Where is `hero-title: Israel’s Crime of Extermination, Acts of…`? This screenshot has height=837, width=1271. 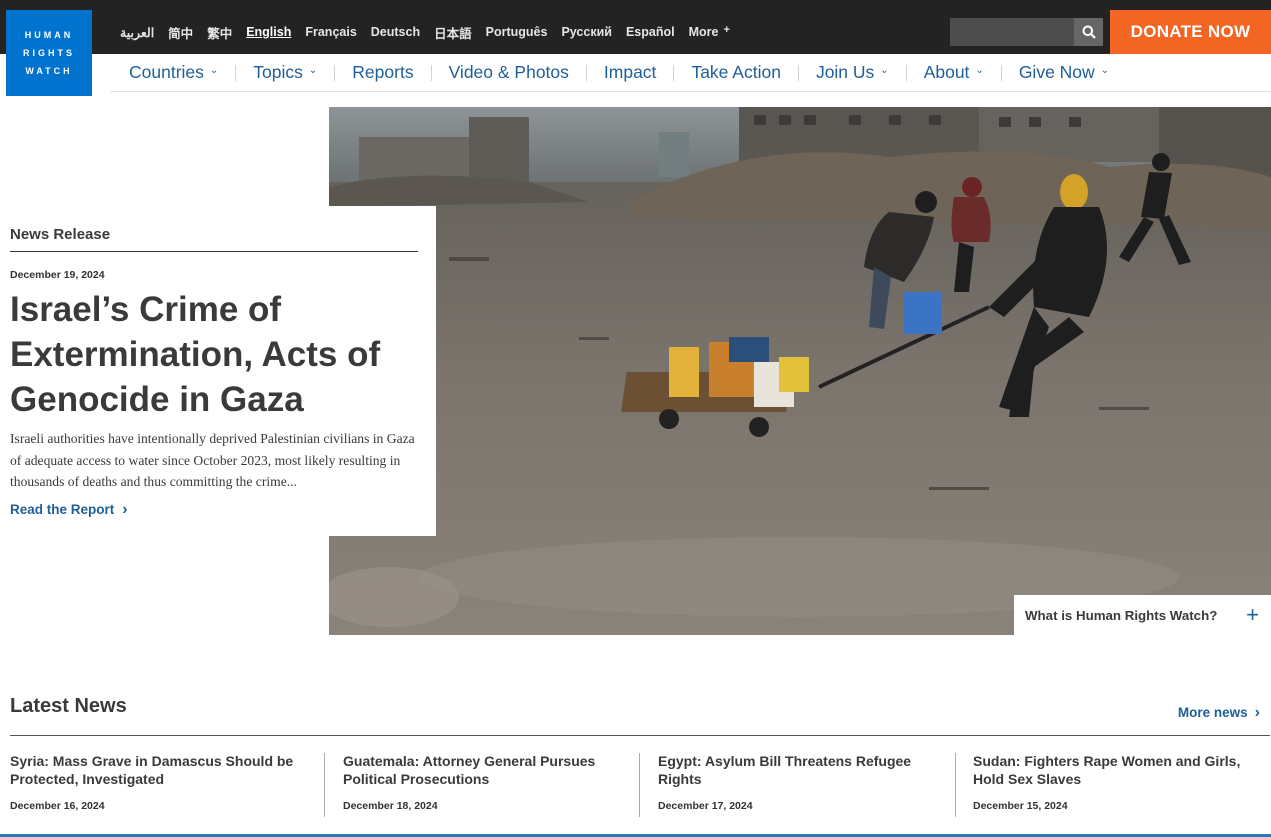 hero-title: Israel’s Crime of Extermination, Acts of… is located at coordinates (215, 354).